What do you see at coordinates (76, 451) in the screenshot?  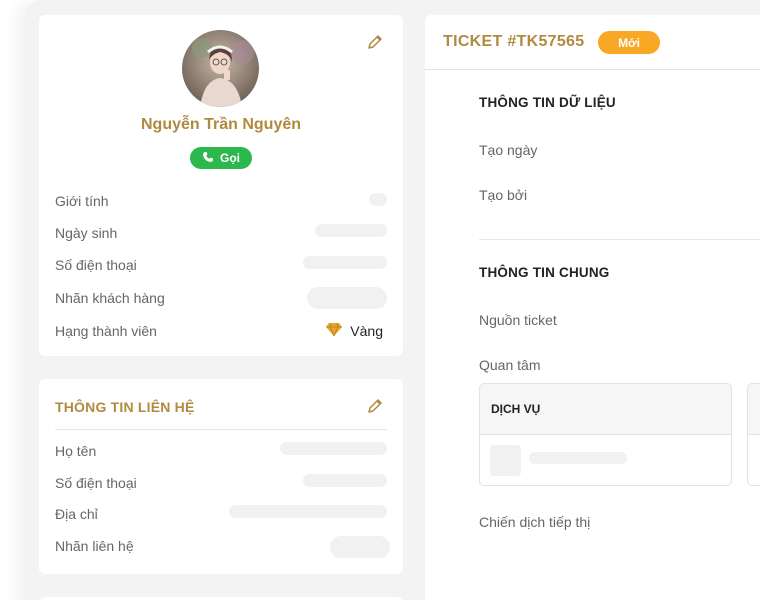 I see `contact-name-label: Họ tên` at bounding box center [76, 451].